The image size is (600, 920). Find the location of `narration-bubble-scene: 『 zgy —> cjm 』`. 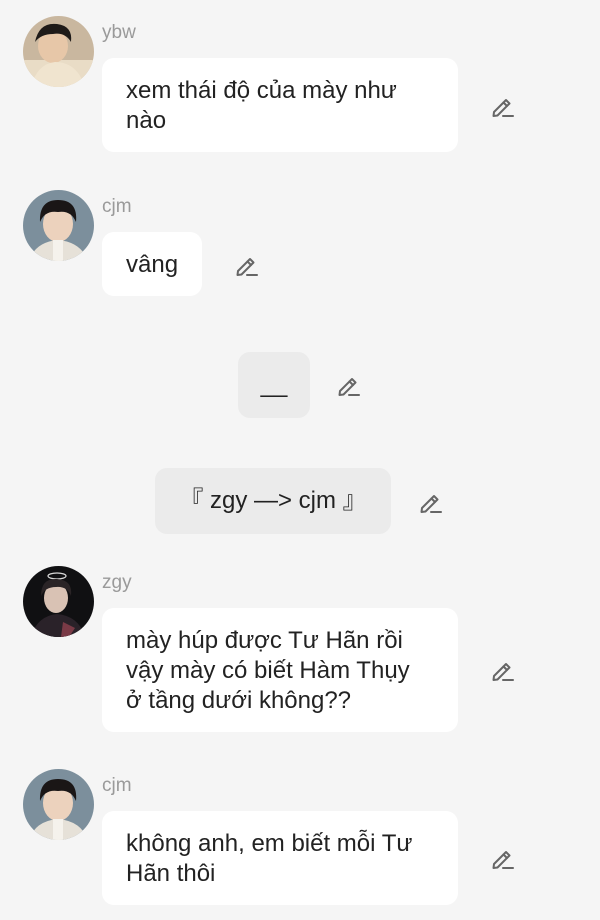

narration-bubble-scene: 『 zgy —> cjm 』 is located at coordinates (273, 501).